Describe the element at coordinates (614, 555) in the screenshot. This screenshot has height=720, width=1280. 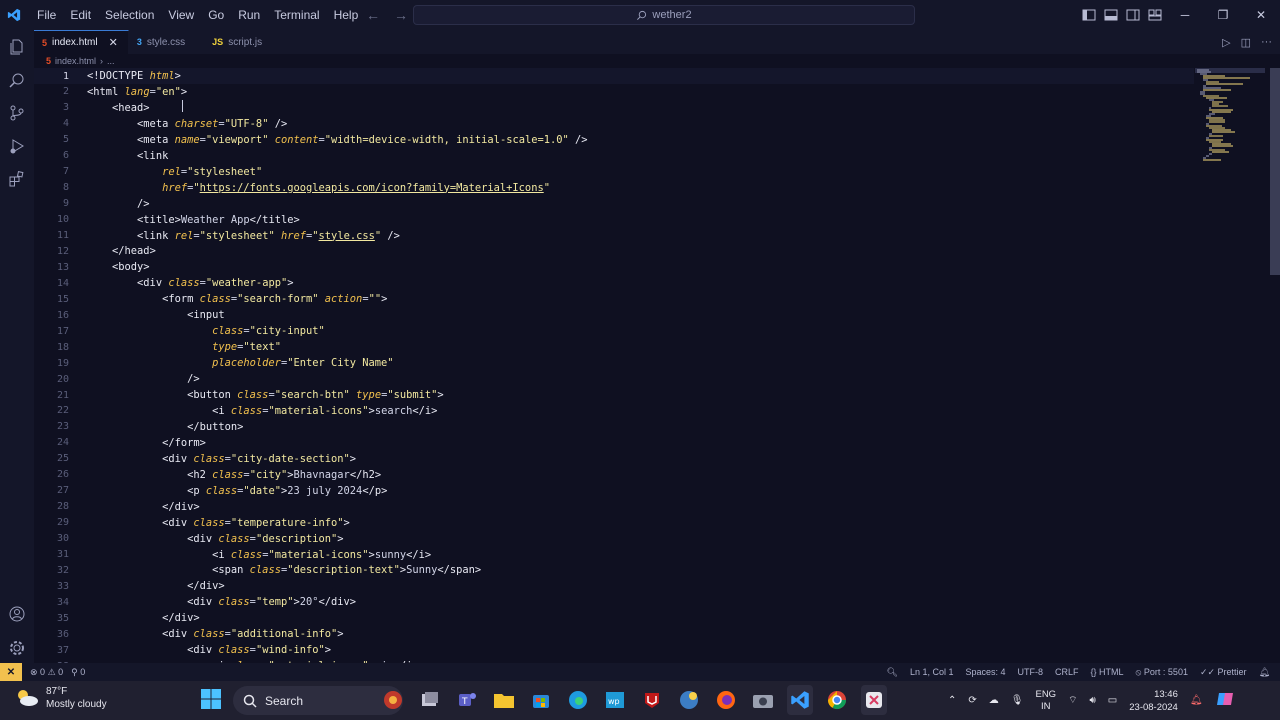
I see `code-line: 31 <i class="material-icons">sunny</i>` at that location.